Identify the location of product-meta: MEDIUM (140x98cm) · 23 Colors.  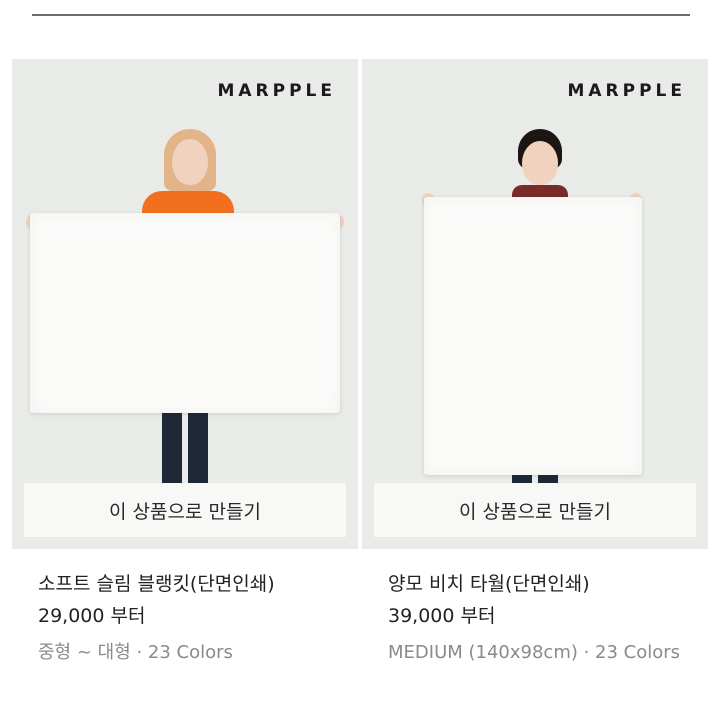
(534, 652).